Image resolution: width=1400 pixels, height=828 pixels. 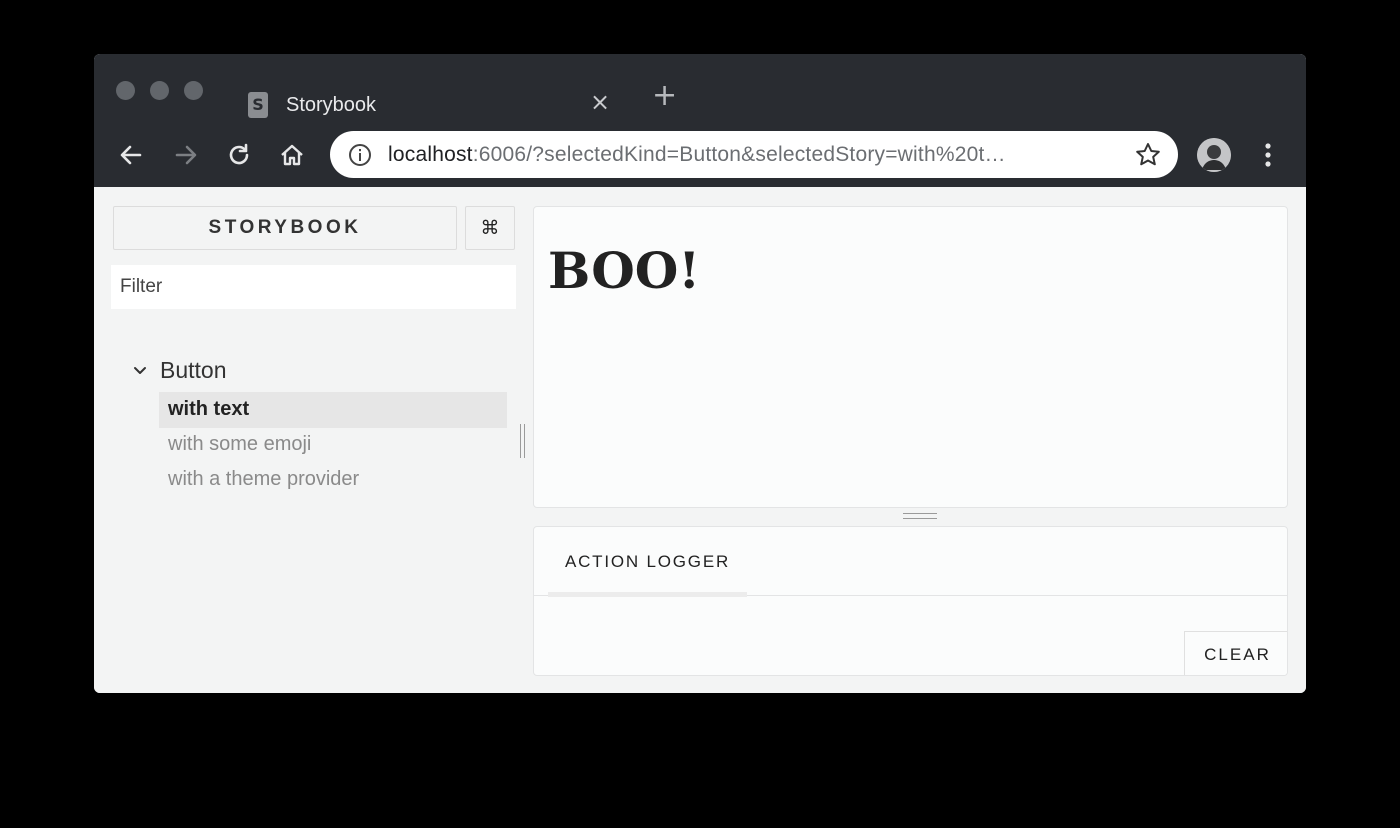 I want to click on addon-panel: ACTION LOGGER CLEAR, so click(x=910, y=601).